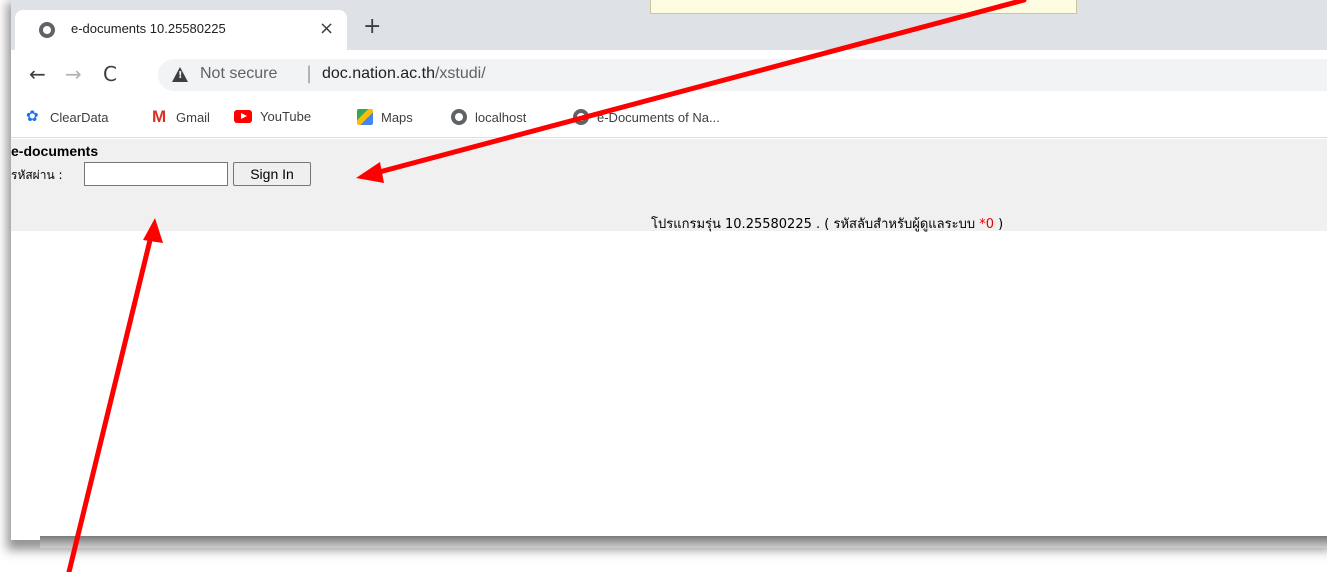 The image size is (1327, 572). I want to click on bookmark-maps: Maps, so click(385, 117).